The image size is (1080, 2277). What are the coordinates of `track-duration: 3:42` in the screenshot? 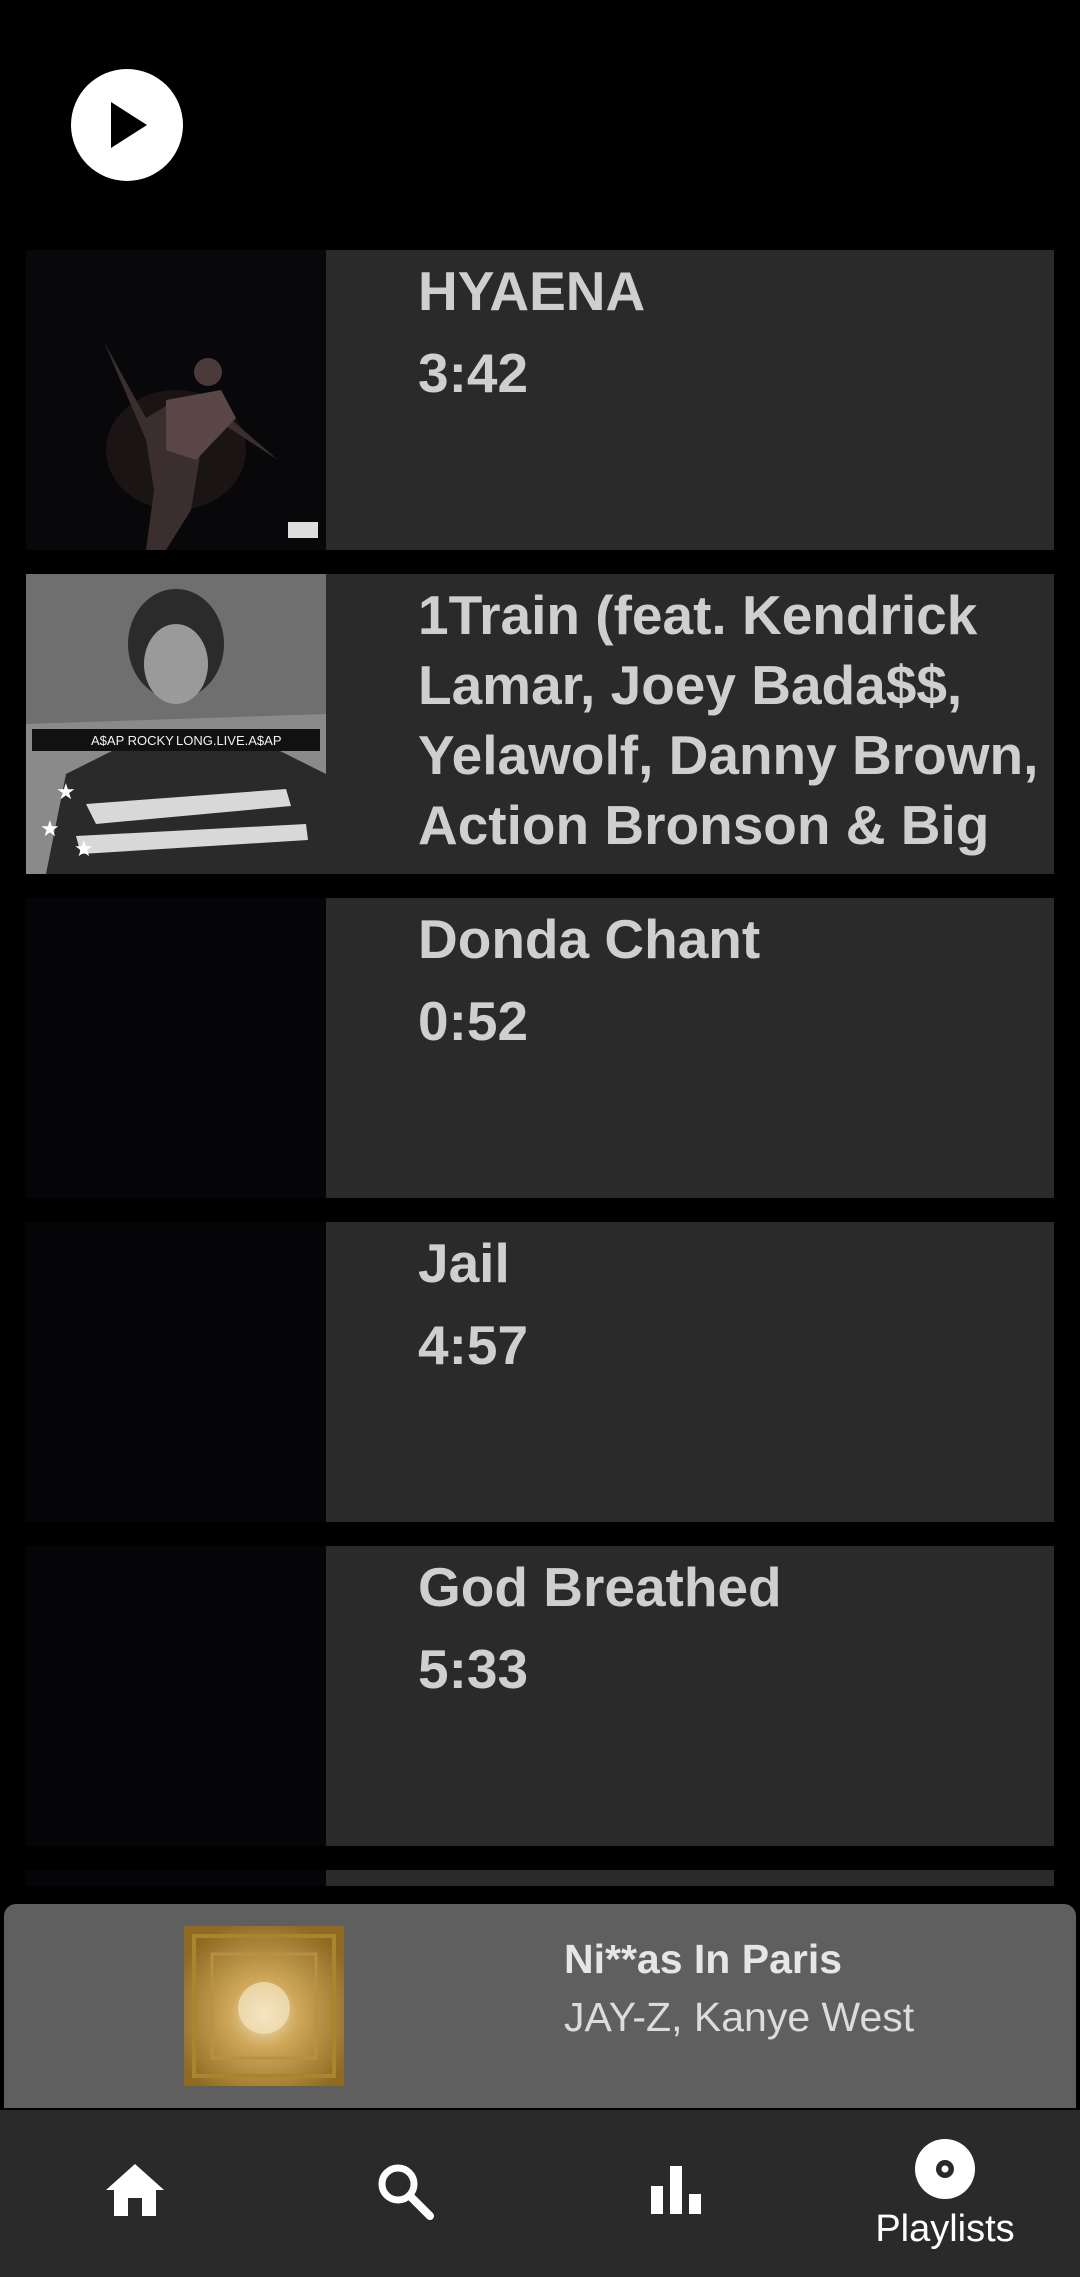 It's located at (473, 373).